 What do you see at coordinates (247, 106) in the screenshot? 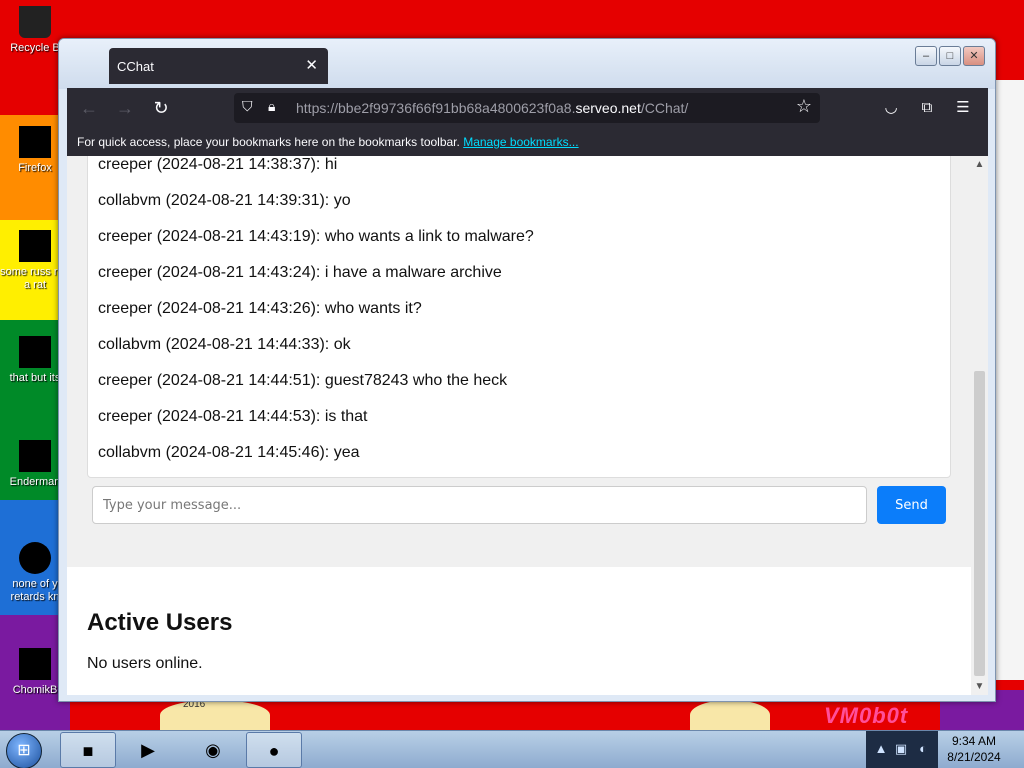
I see `shield-icon: ⛉` at bounding box center [247, 106].